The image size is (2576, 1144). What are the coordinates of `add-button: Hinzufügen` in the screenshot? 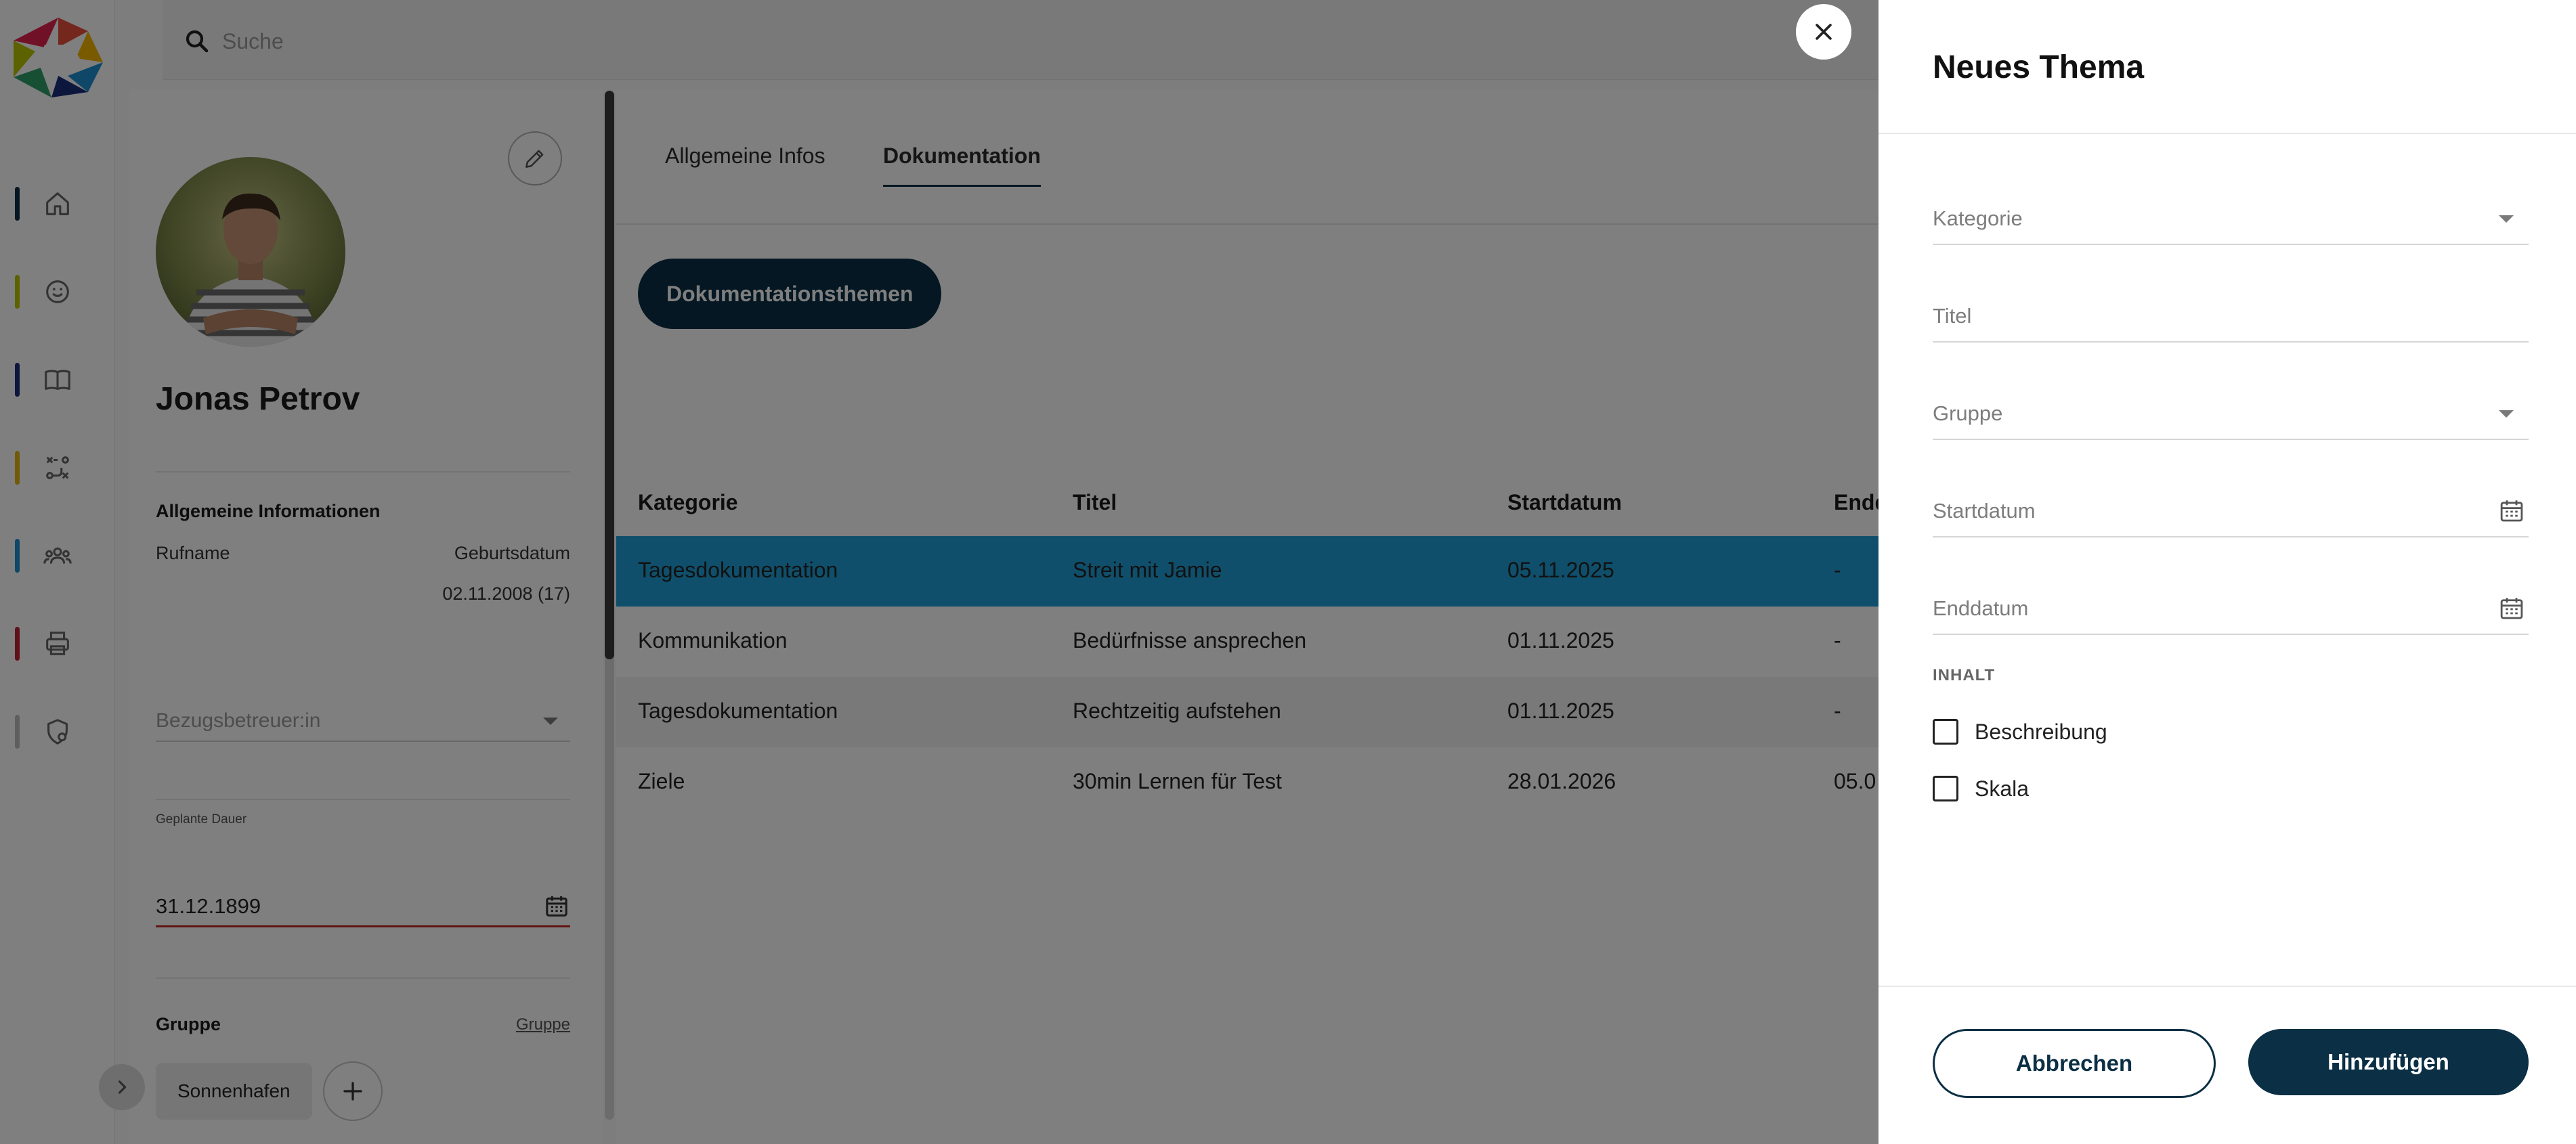 It's located at (2388, 1062).